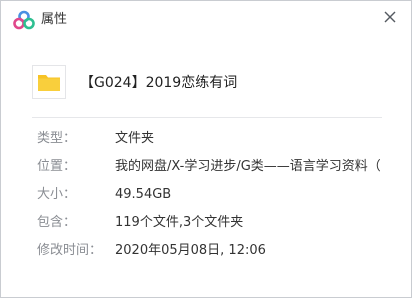  Describe the element at coordinates (179, 222) in the screenshot. I see `property-value: 119个文件,3个文件夹` at that location.